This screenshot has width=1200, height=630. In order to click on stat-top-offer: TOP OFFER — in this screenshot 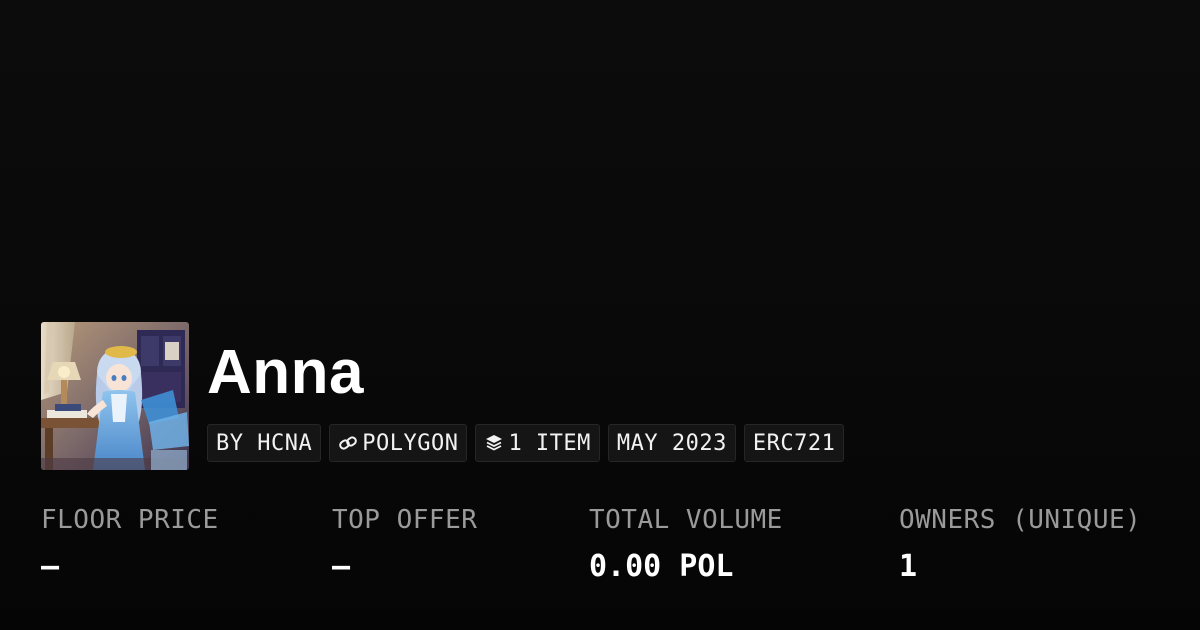, I will do `click(404, 544)`.